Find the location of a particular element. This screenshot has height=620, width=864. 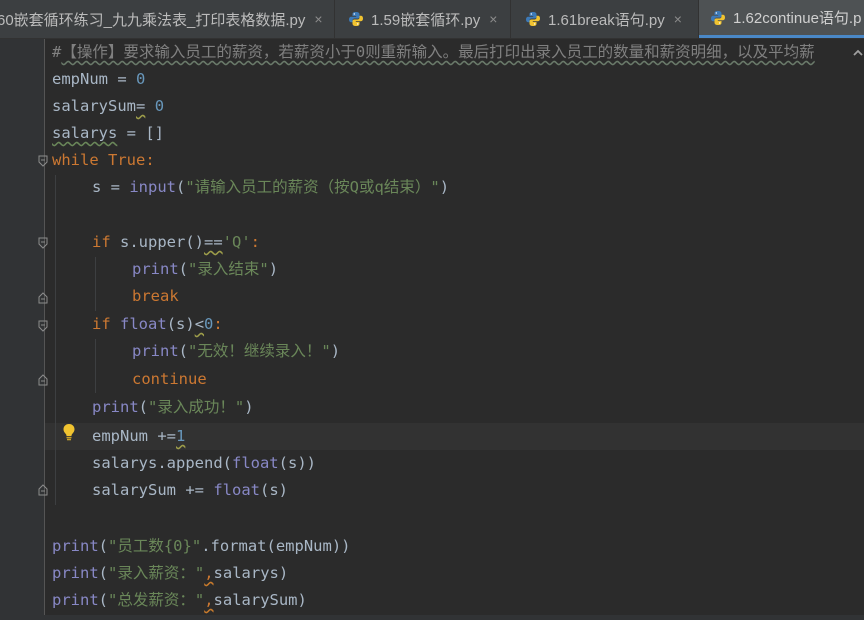

string-literal: "录入薪资：" is located at coordinates (156, 573).